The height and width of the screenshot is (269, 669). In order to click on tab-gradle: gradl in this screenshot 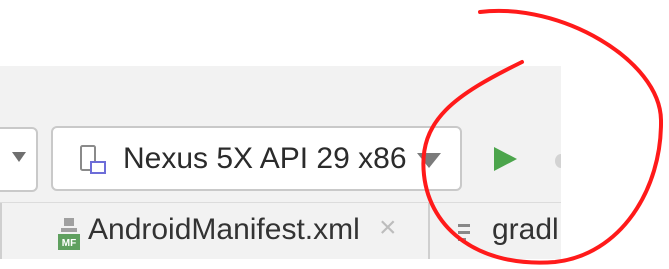, I will do `click(495, 231)`.